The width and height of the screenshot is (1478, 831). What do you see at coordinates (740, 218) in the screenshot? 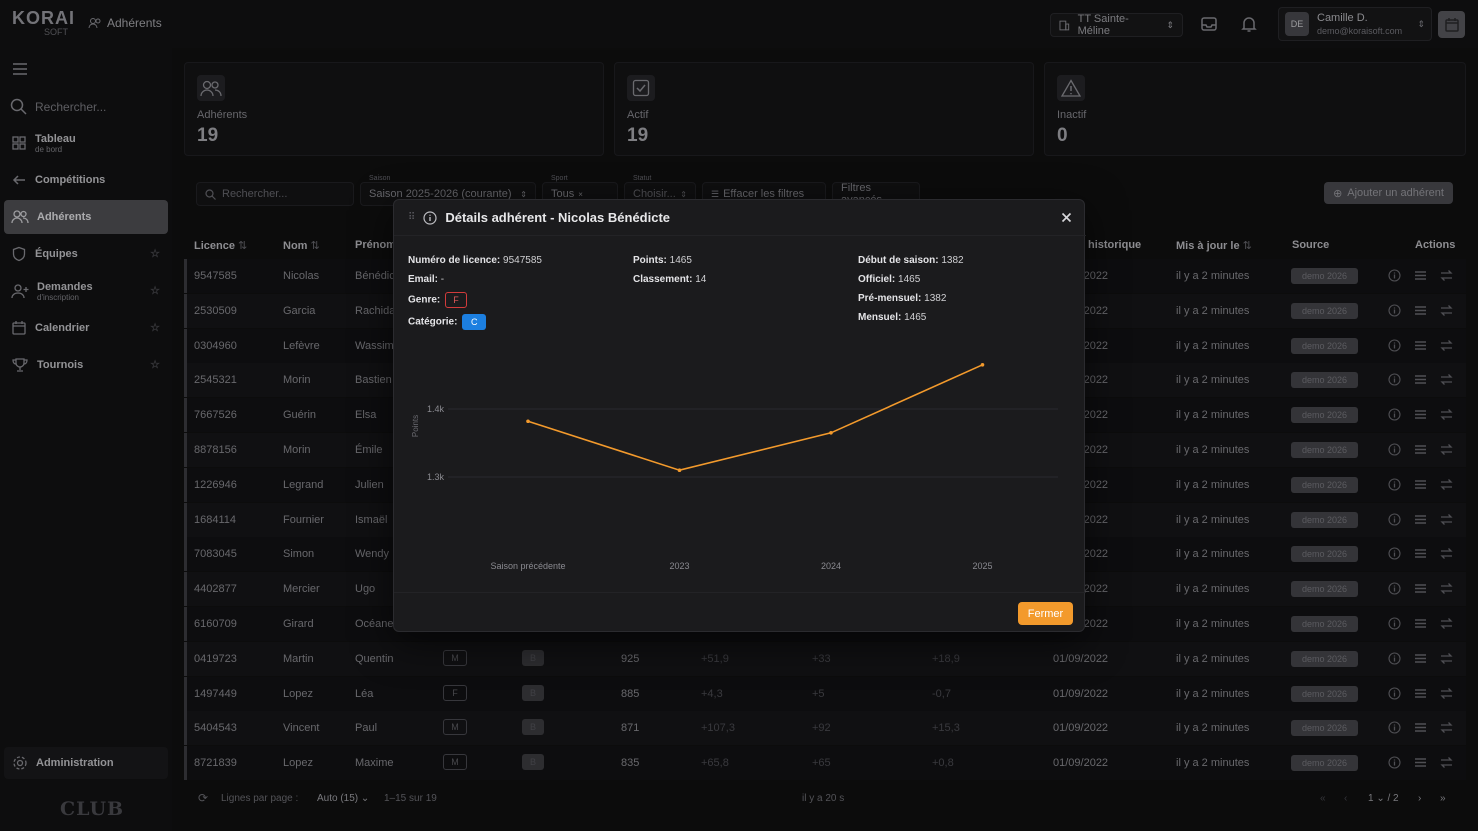
I see `modal-header: ⠿ Détails adhérent - Nicolas Bénédicte` at bounding box center [740, 218].